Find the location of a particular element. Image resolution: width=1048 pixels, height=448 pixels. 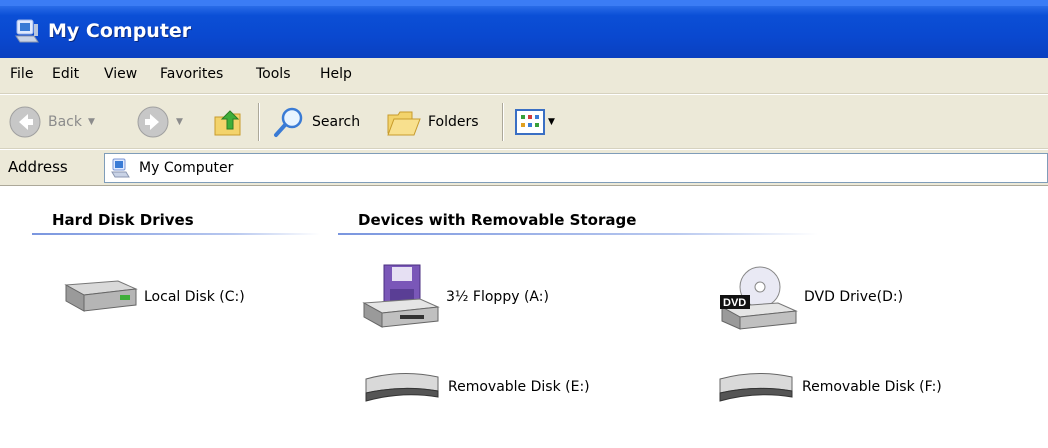

menu-bar: File Edit View Favorites Tools Help is located at coordinates (524, 76).